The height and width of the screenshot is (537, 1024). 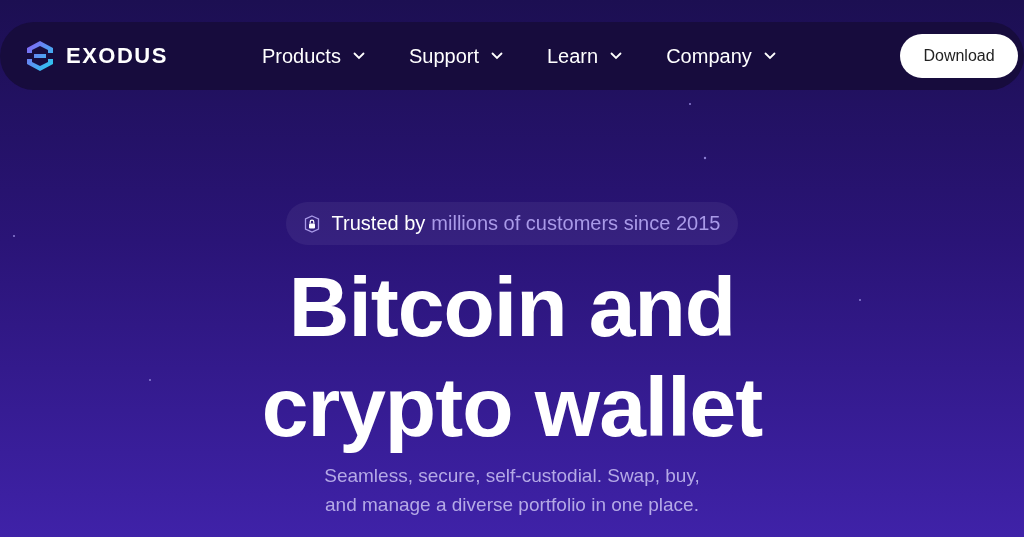 What do you see at coordinates (721, 56) in the screenshot?
I see `nav-menu-item: Company` at bounding box center [721, 56].